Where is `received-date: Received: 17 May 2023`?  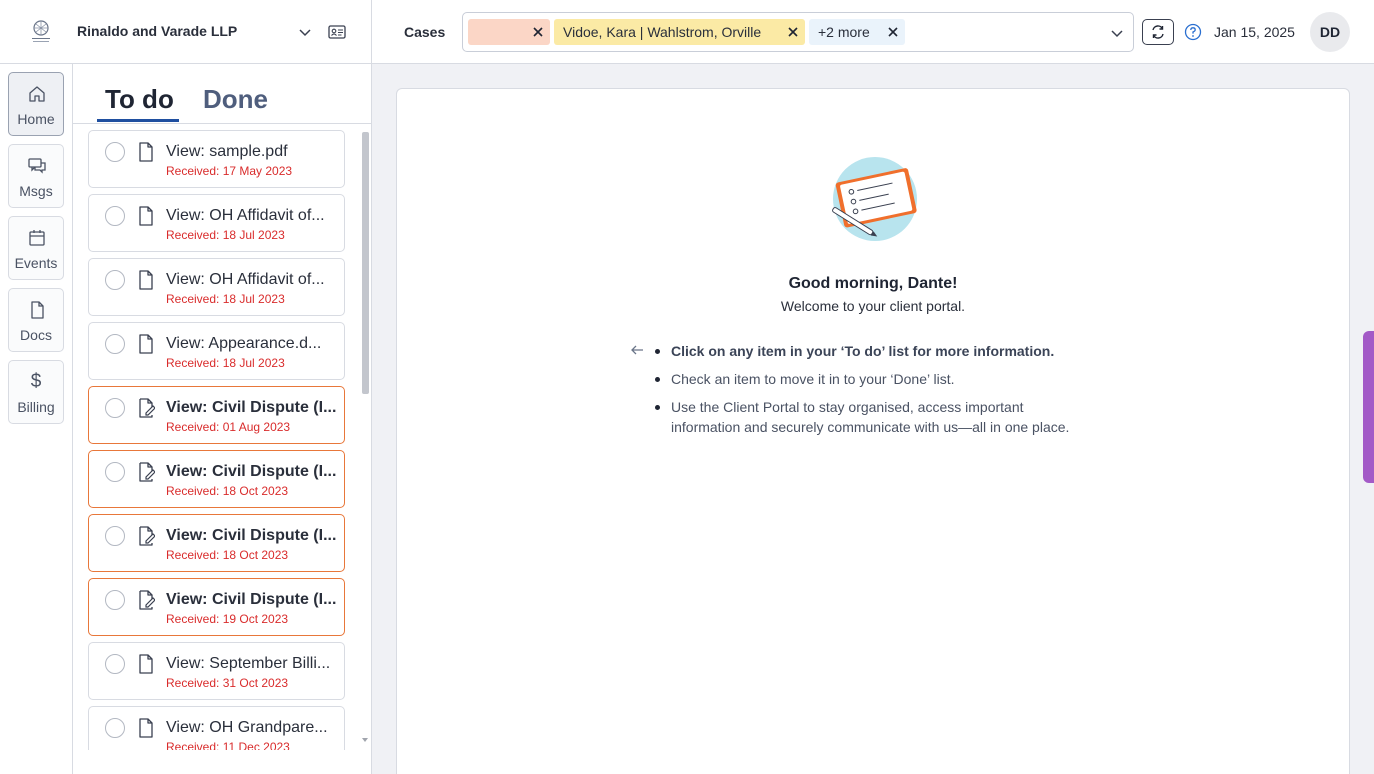 received-date: Received: 17 May 2023 is located at coordinates (229, 171).